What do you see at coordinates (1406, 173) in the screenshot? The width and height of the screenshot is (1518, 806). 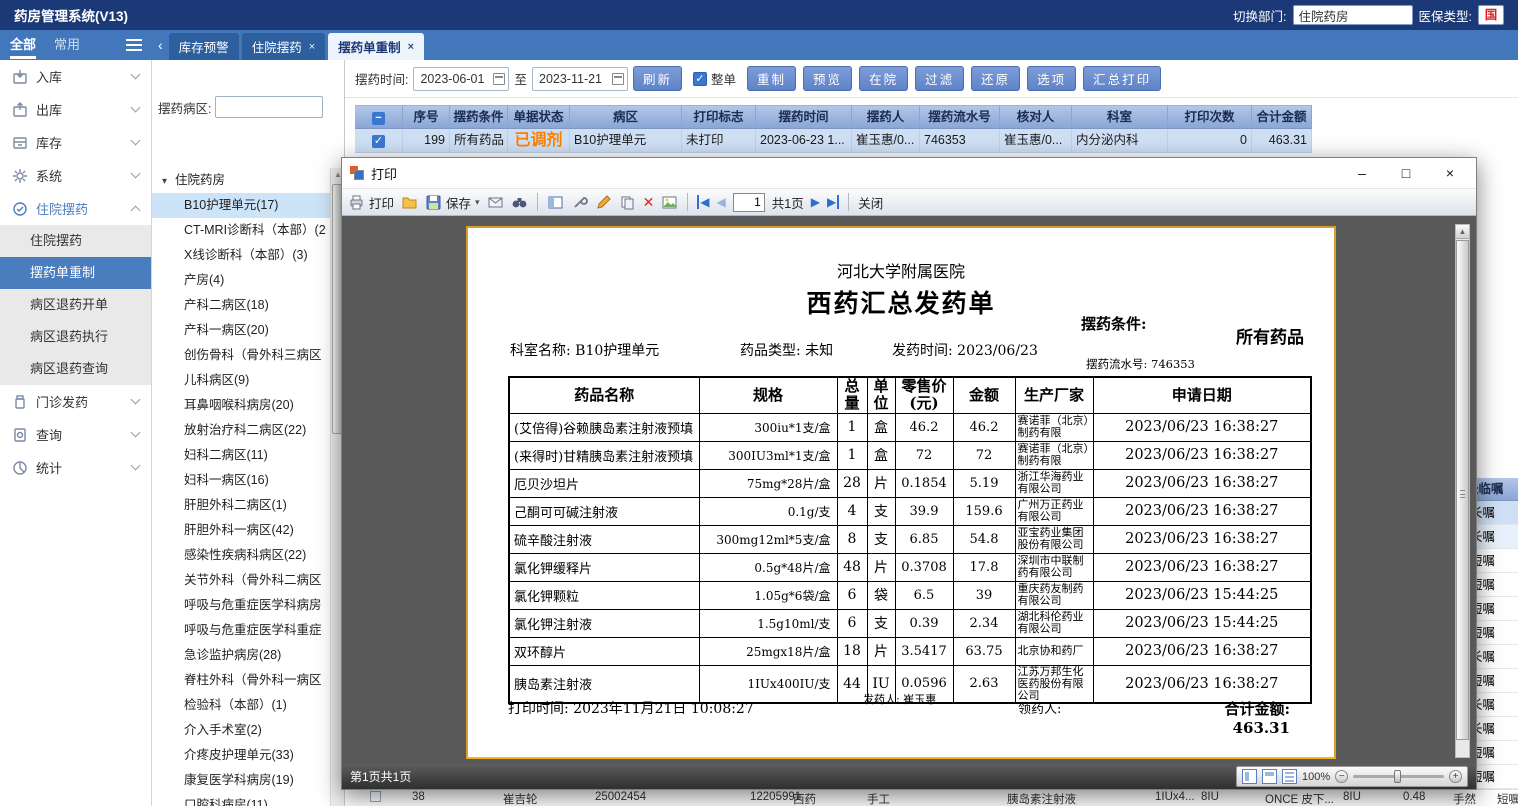 I see `maximize-icon: □` at bounding box center [1406, 173].